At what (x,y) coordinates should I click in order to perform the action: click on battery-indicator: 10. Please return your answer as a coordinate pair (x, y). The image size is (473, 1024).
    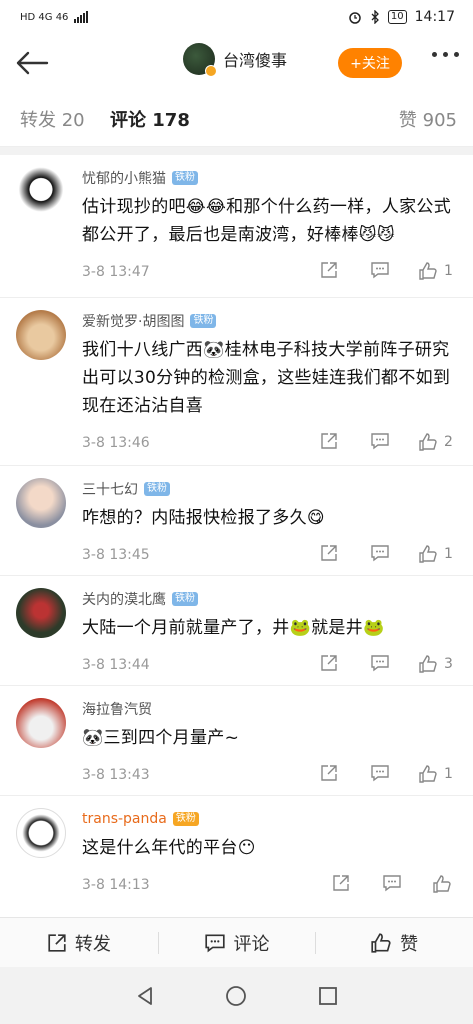
    Looking at the image, I should click on (397, 17).